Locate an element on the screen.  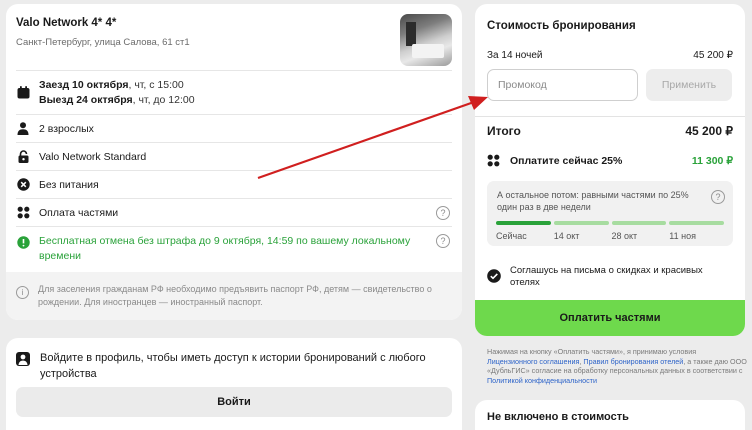
meals-text: Без питания is located at coordinates (69, 184).